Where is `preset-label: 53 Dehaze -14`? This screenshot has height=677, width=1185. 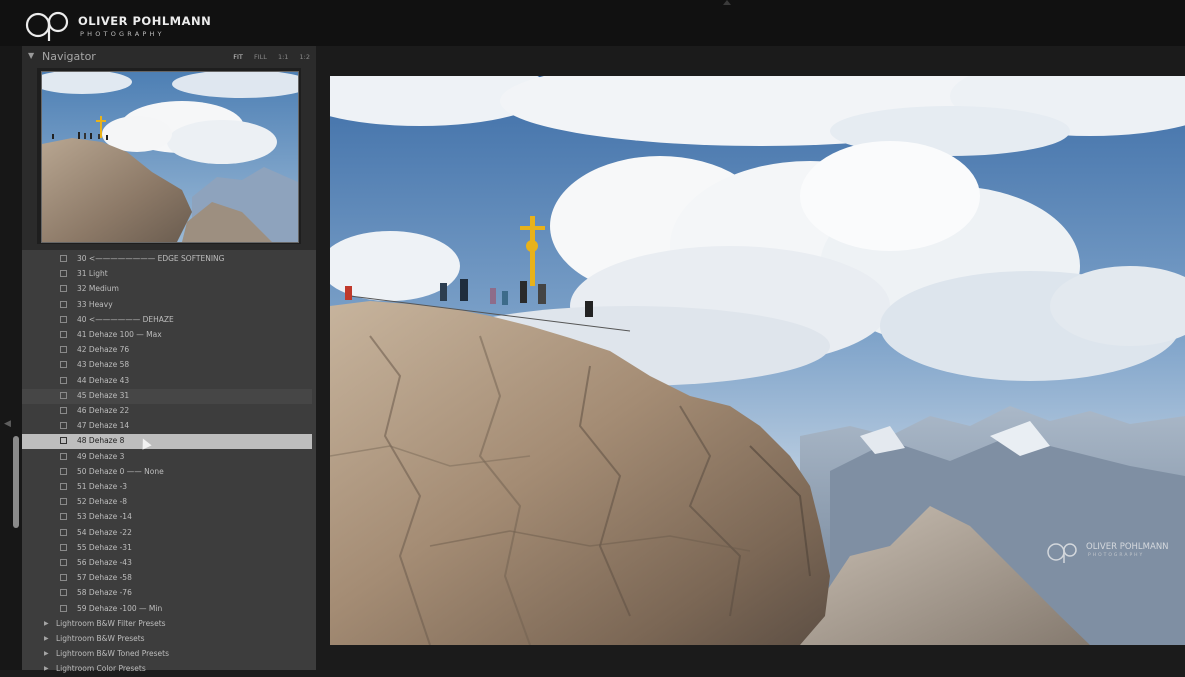
preset-label: 53 Dehaze -14 is located at coordinates (104, 517).